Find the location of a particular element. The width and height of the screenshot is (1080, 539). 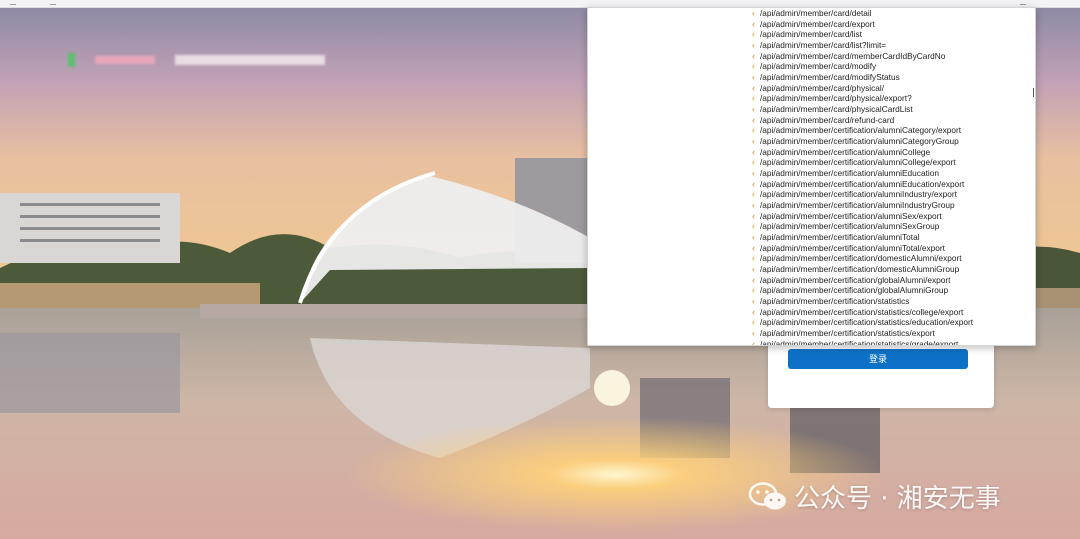

login-button: 登录 is located at coordinates (878, 359).